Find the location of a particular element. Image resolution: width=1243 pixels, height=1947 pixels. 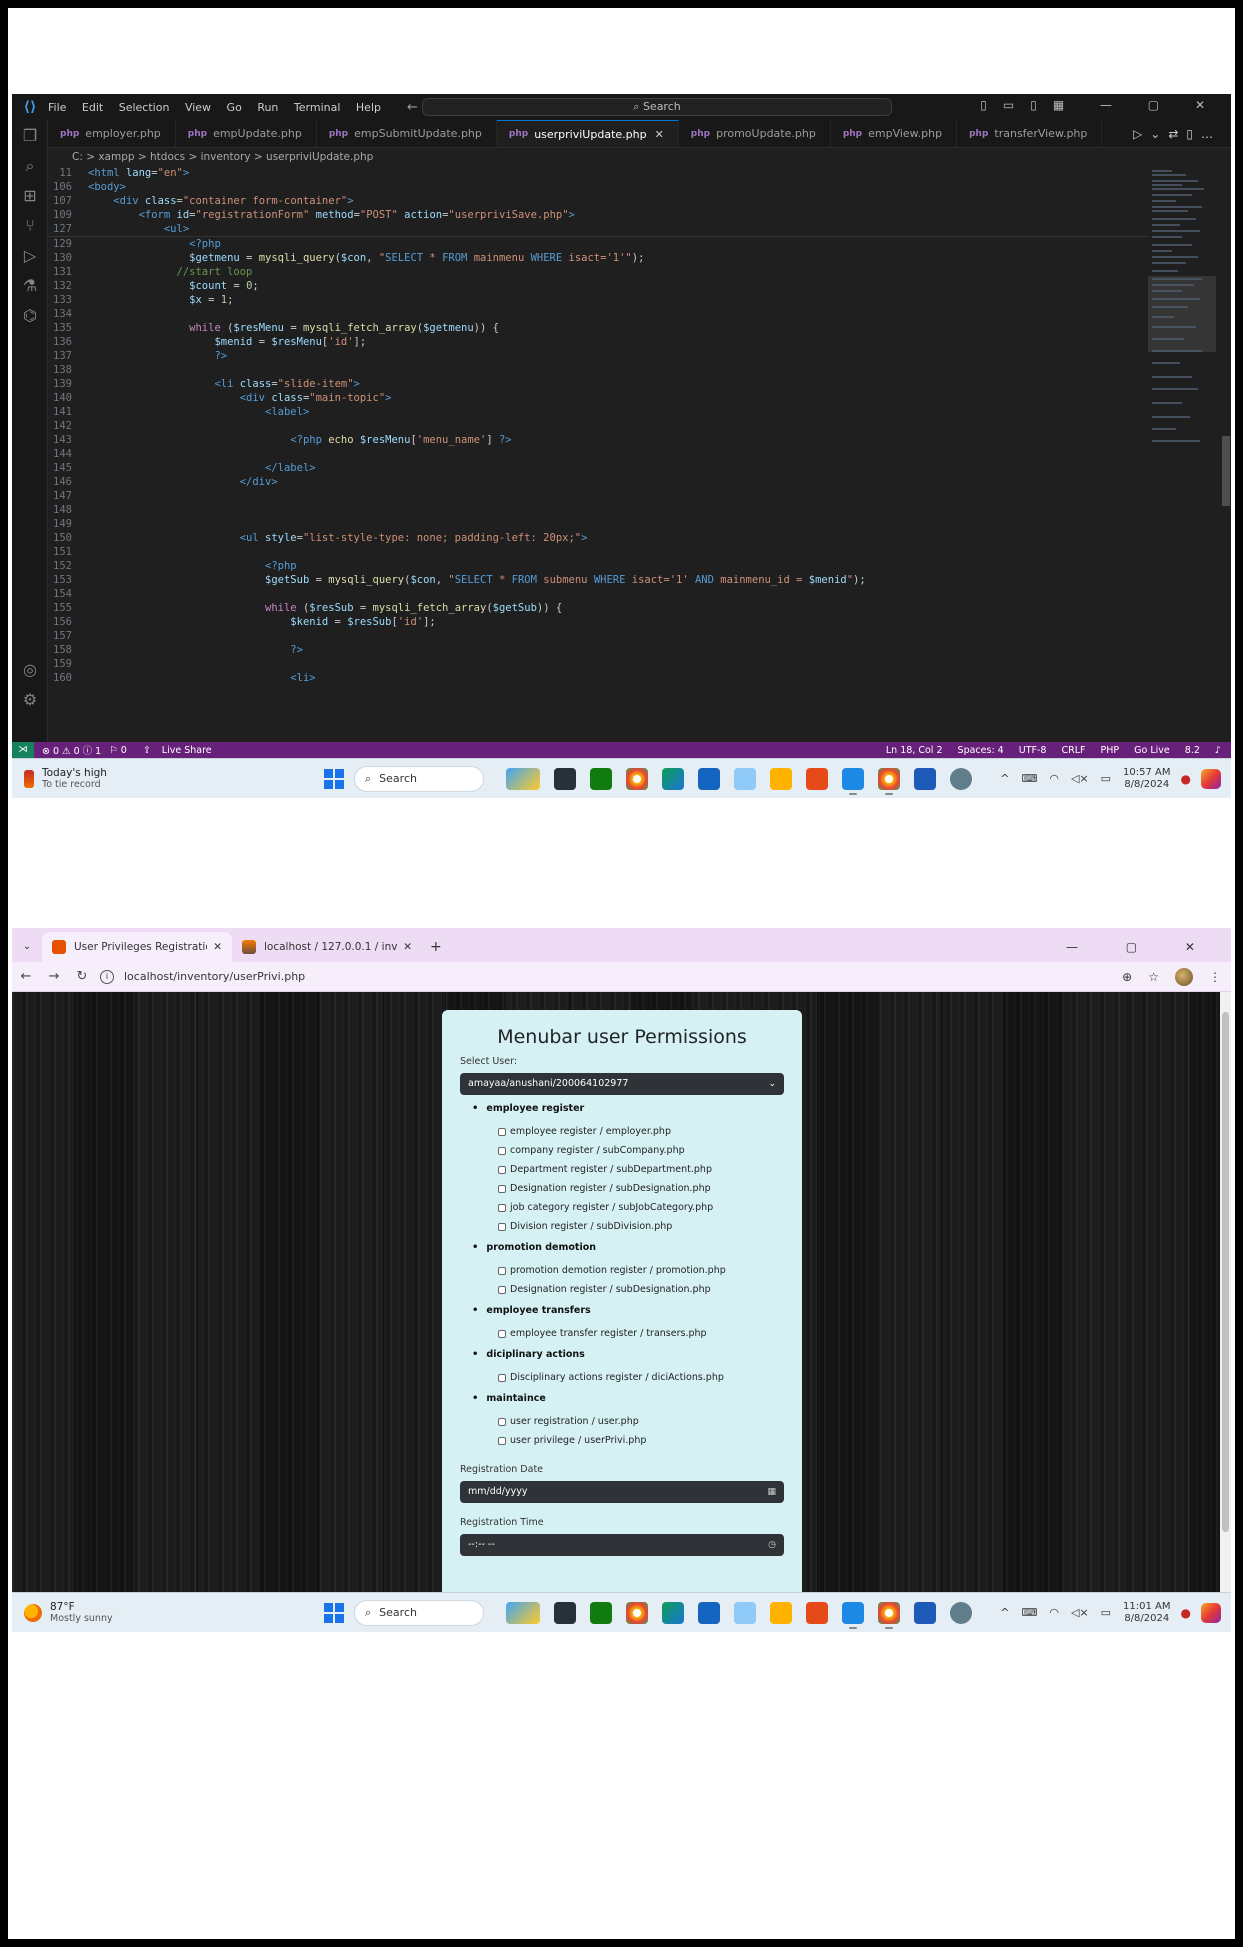

battery-icon: ▭ is located at coordinates (1106, 1612).